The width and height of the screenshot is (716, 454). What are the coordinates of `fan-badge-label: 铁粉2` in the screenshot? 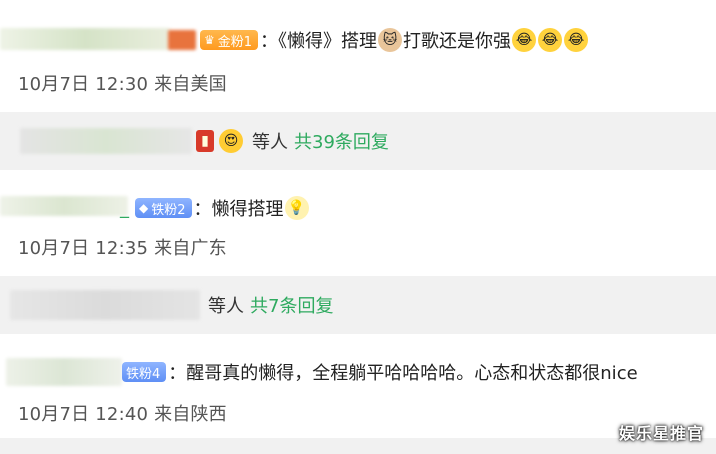 It's located at (168, 210).